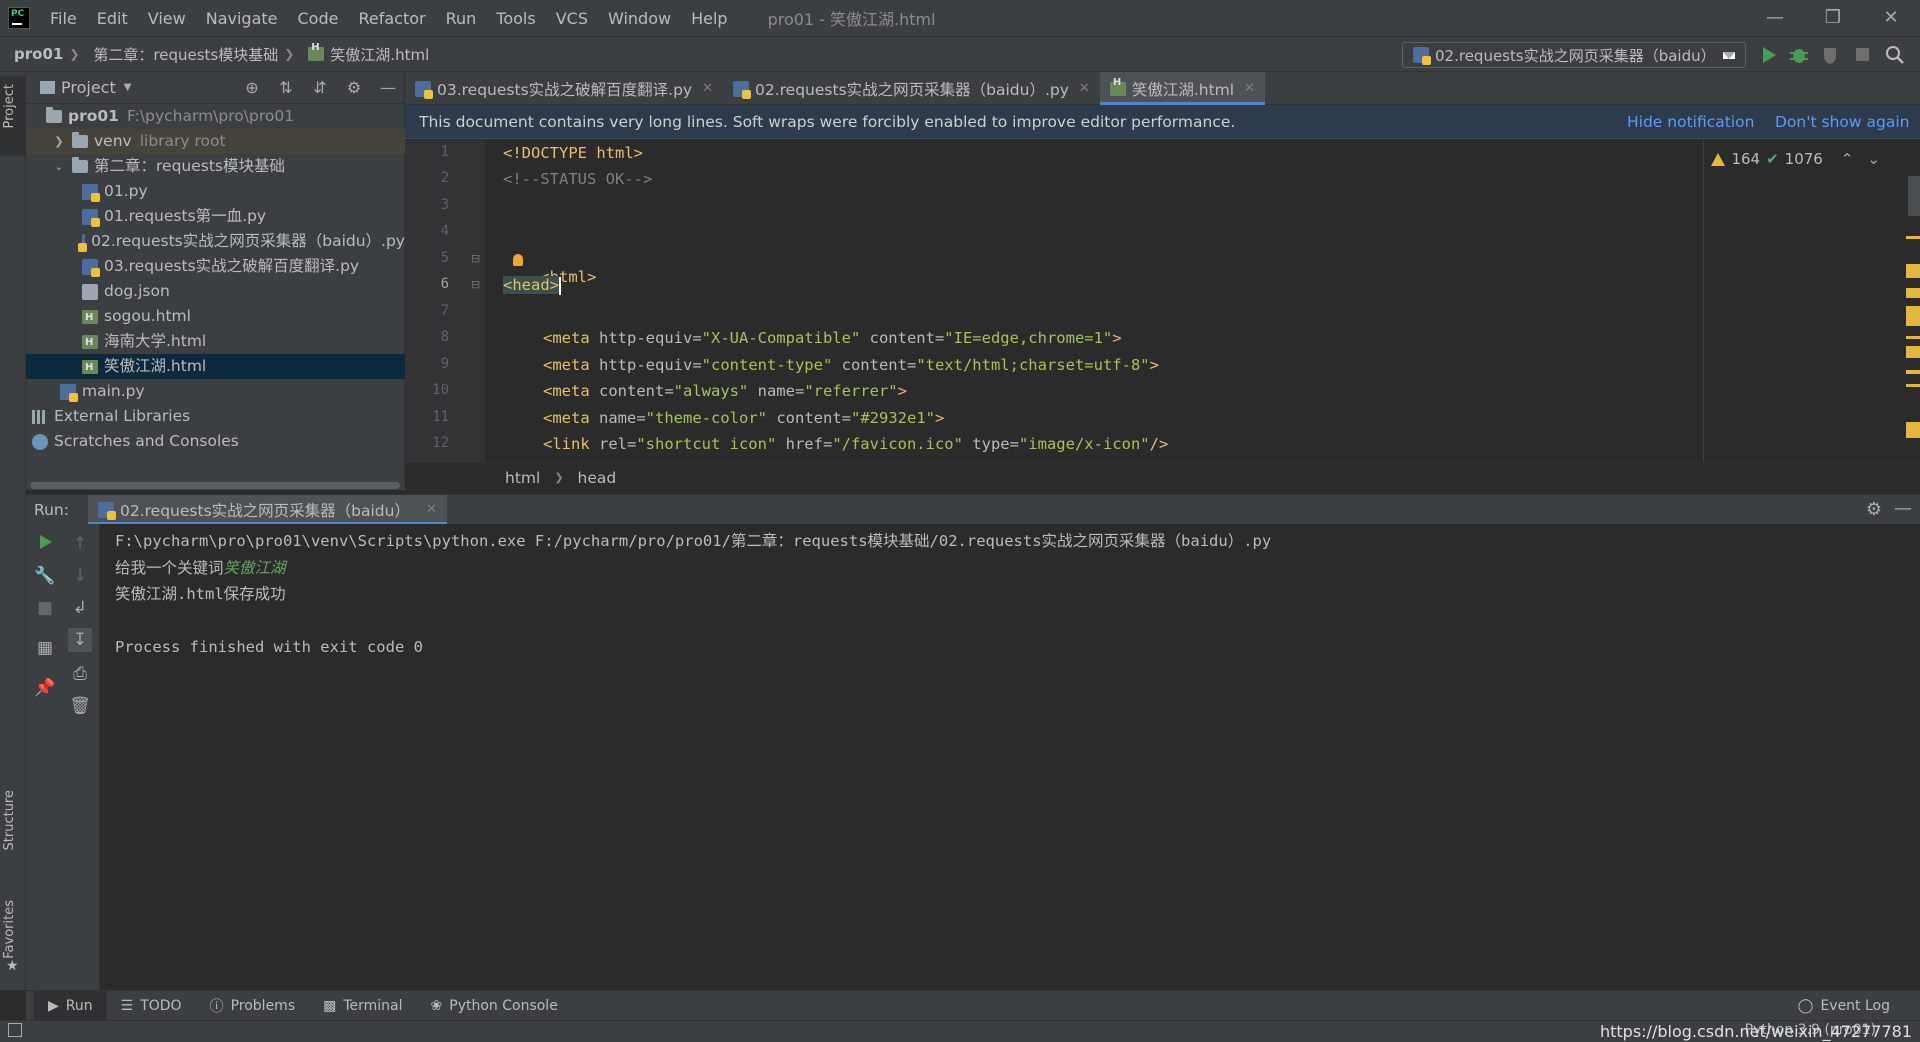 This screenshot has width=1920, height=1042. What do you see at coordinates (215, 216) in the screenshot?
I see `tree-item-01-requests: 01.requests第一血.py` at bounding box center [215, 216].